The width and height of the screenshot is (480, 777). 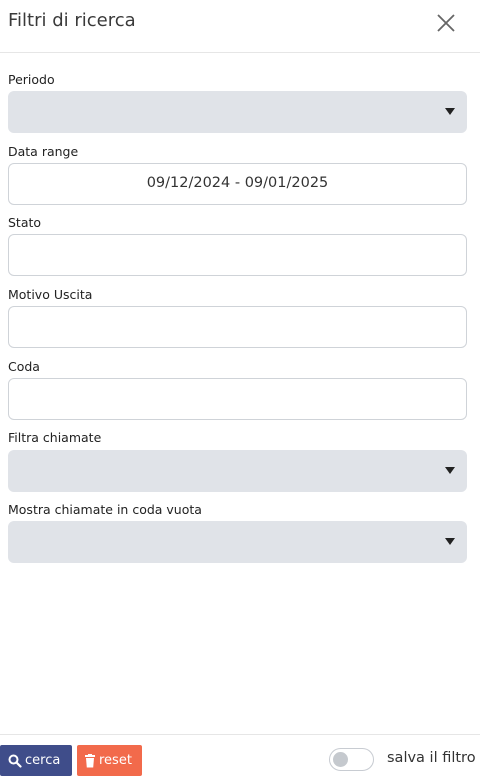 I want to click on motivo-uscita-input, so click(x=237, y=327).